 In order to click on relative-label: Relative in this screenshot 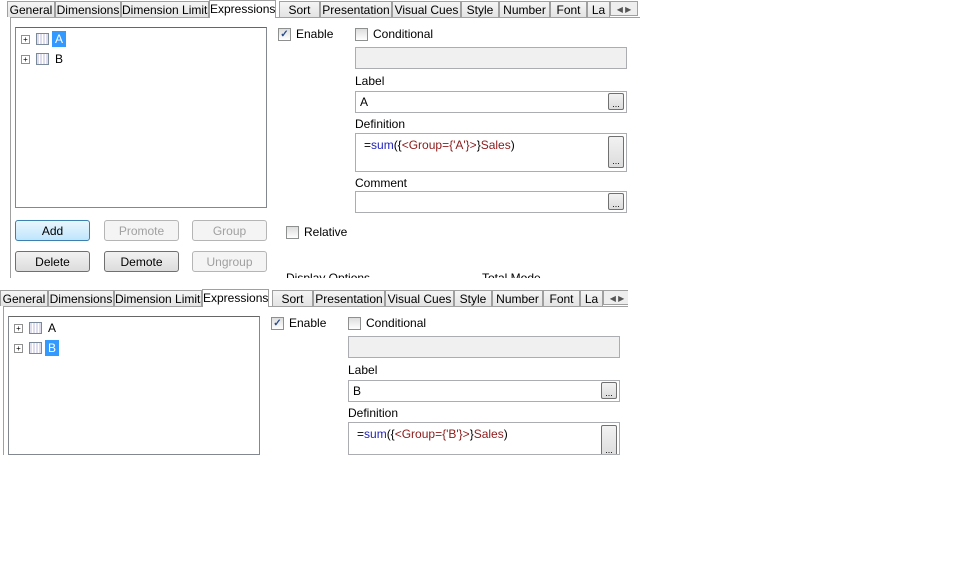, I will do `click(326, 232)`.